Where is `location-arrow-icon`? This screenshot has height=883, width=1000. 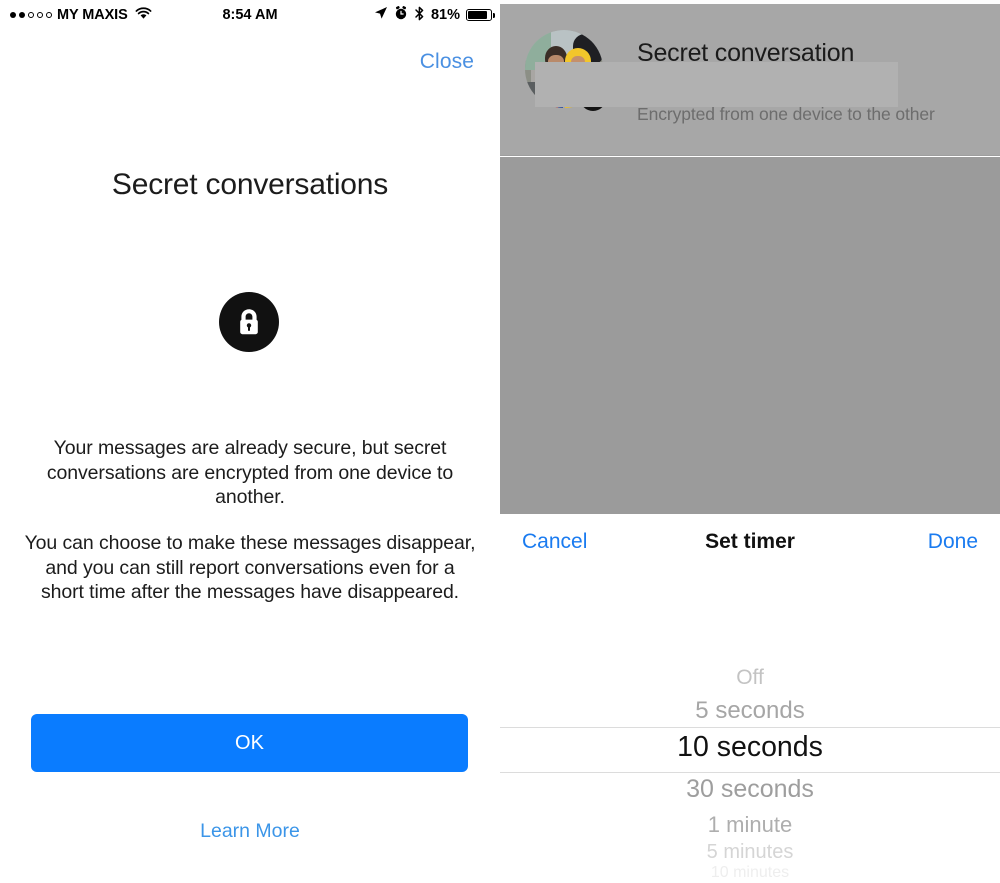 location-arrow-icon is located at coordinates (381, 15).